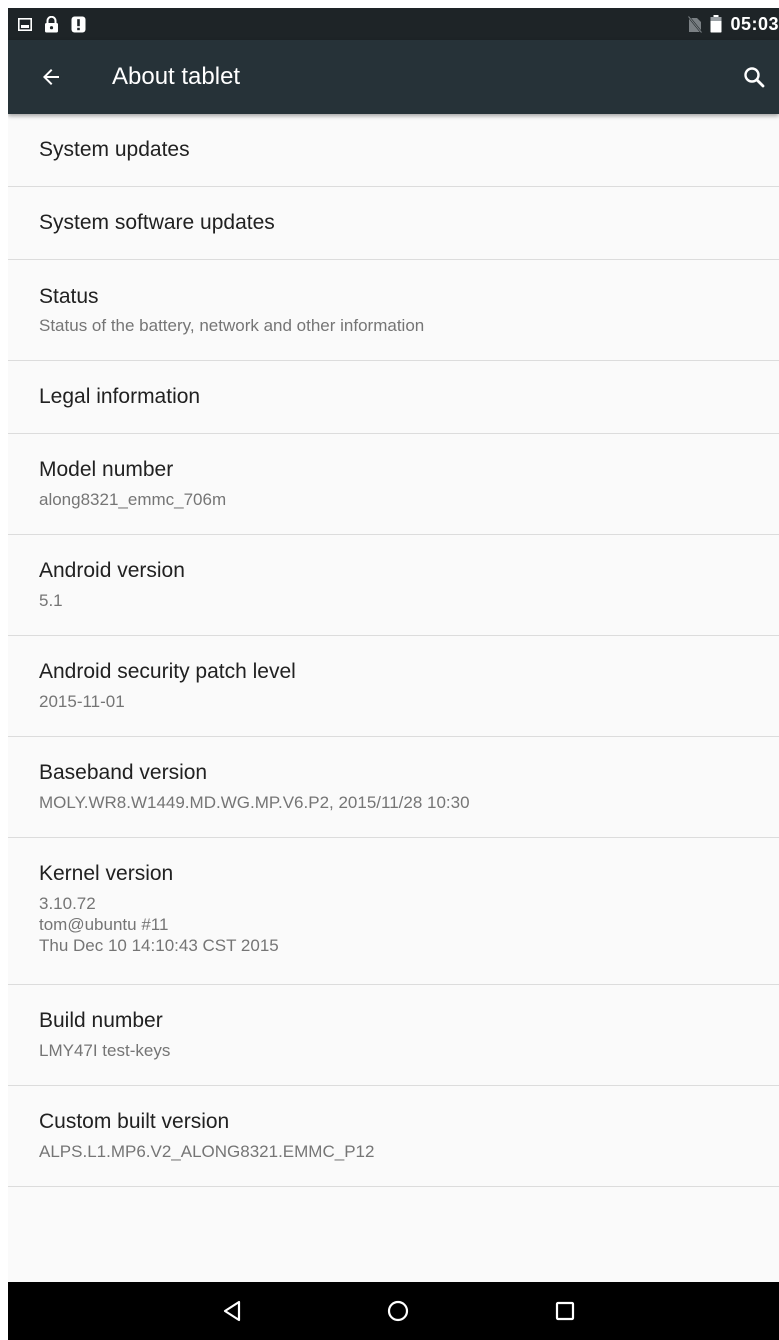  I want to click on back-triangle-icon, so click(232, 1311).